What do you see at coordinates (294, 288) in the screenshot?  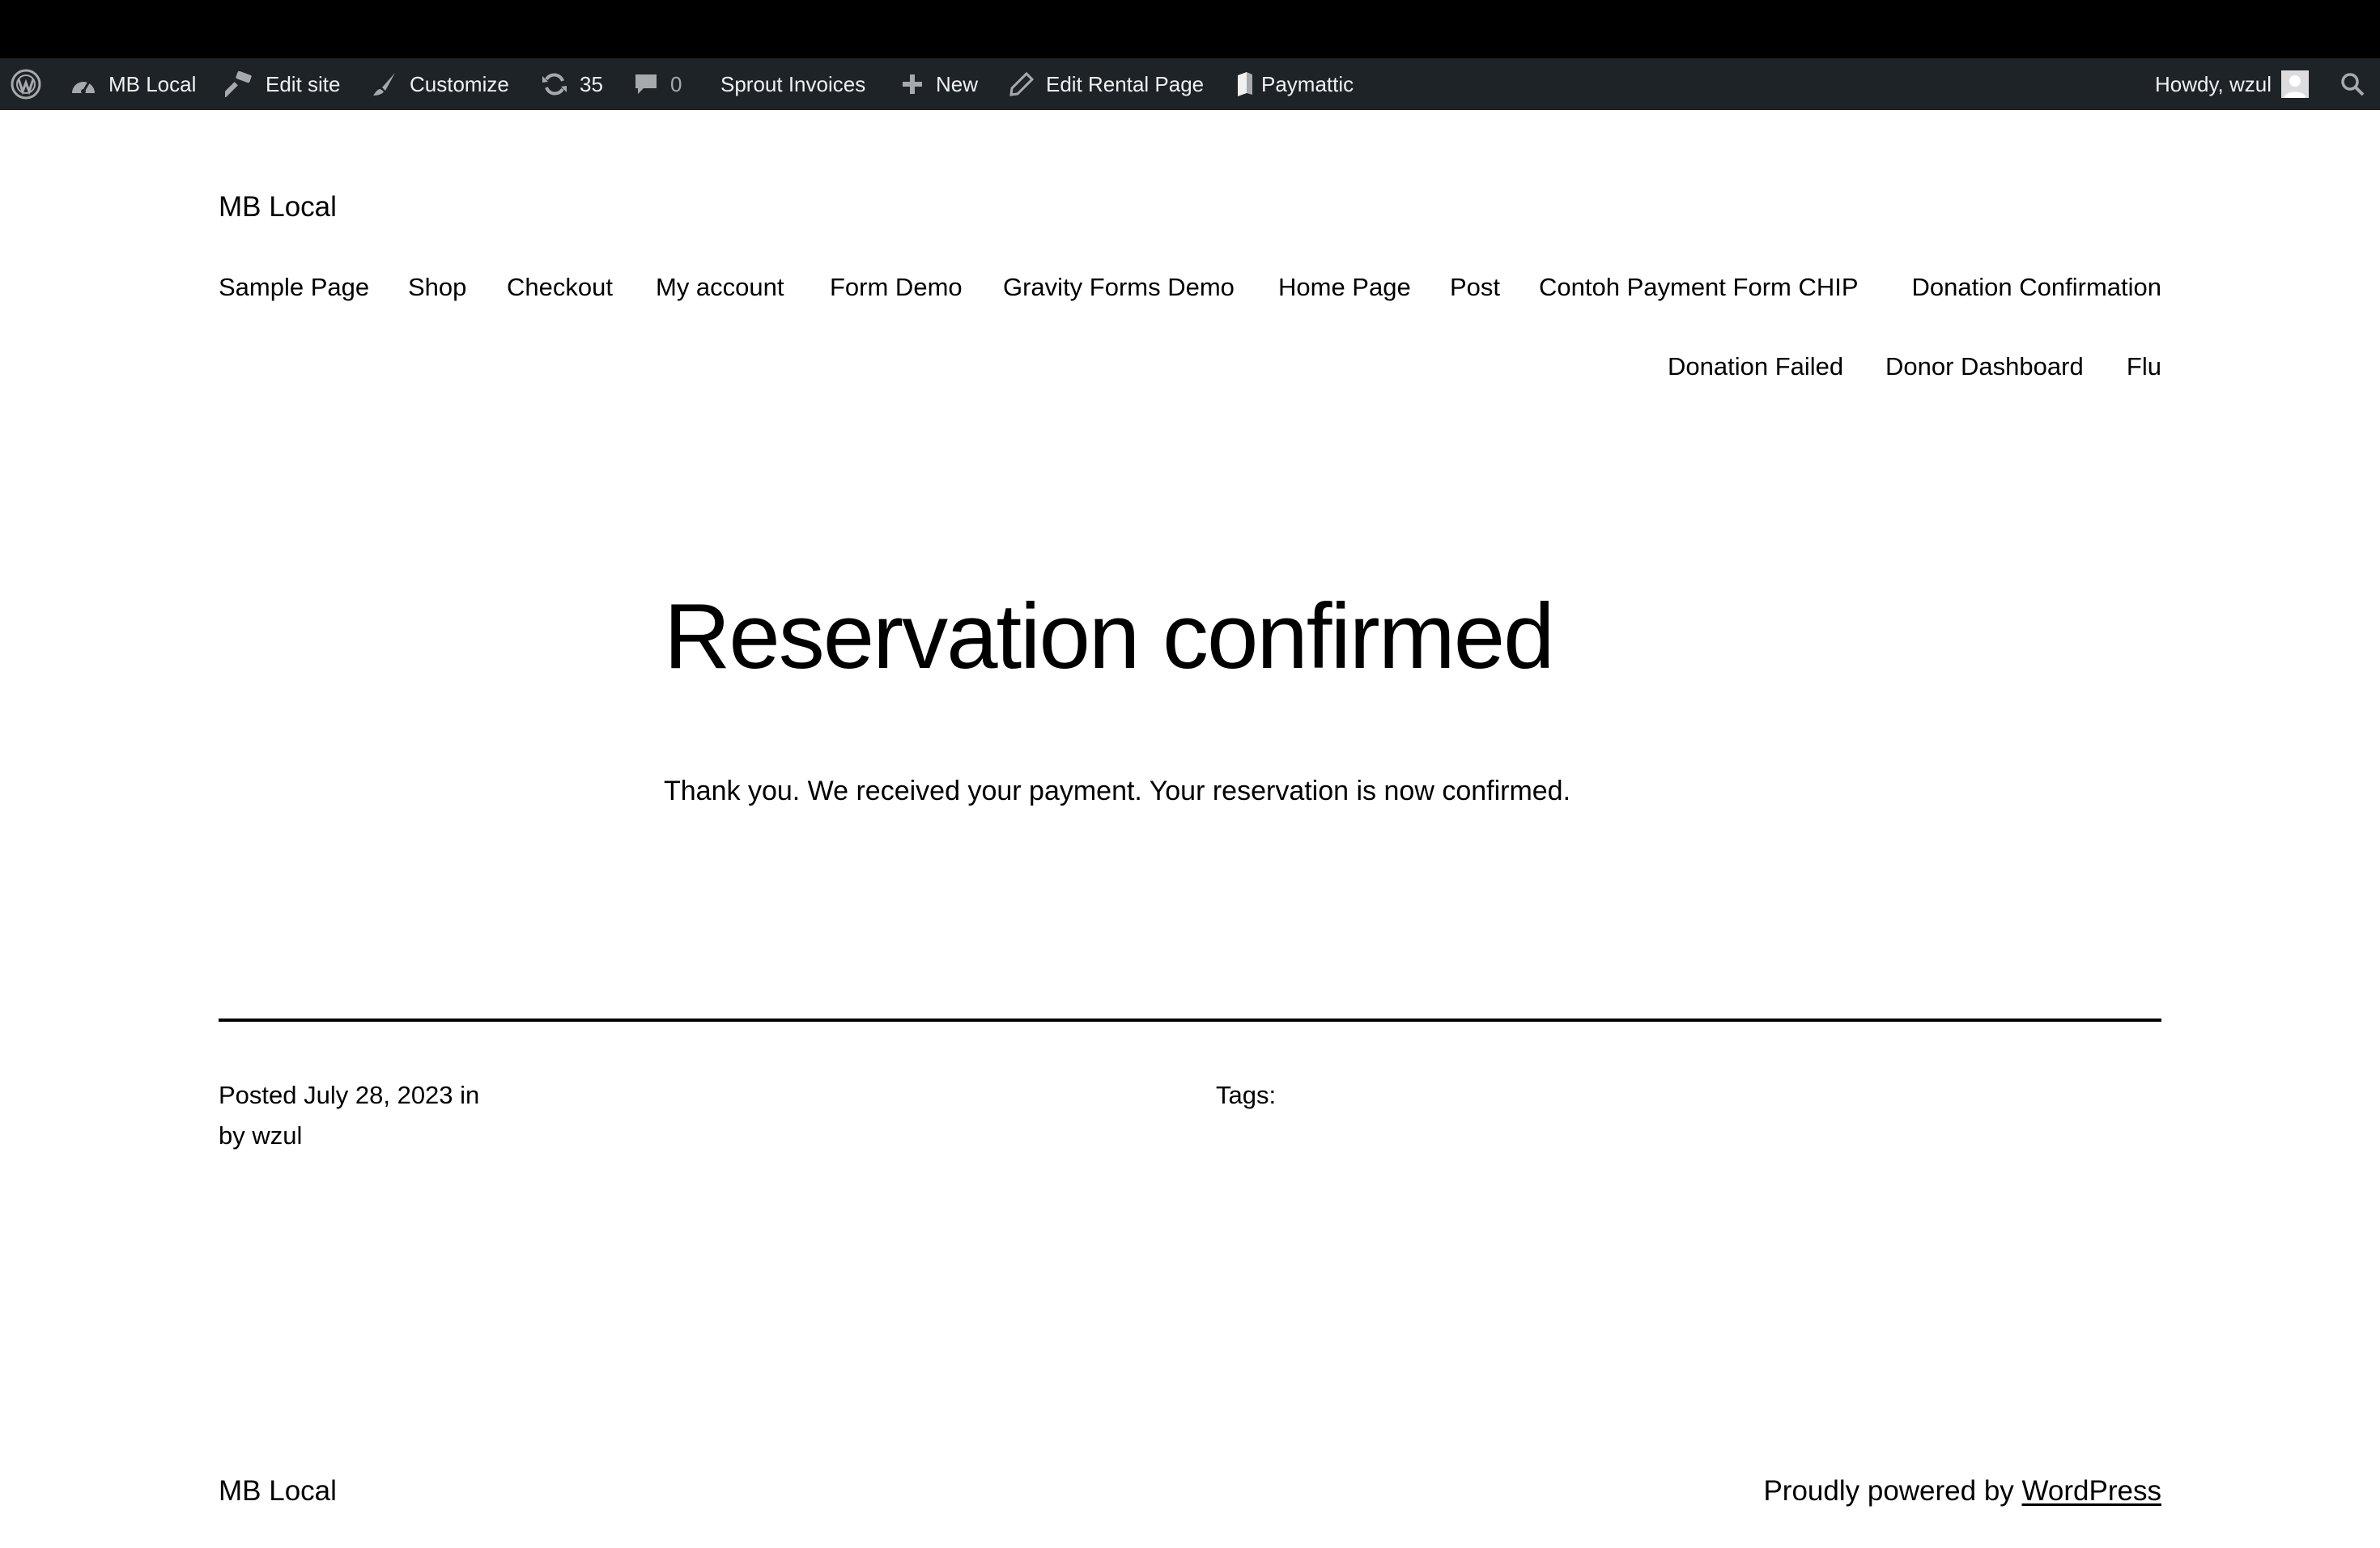 I see `nav-item-sample-page: Sample Page` at bounding box center [294, 288].